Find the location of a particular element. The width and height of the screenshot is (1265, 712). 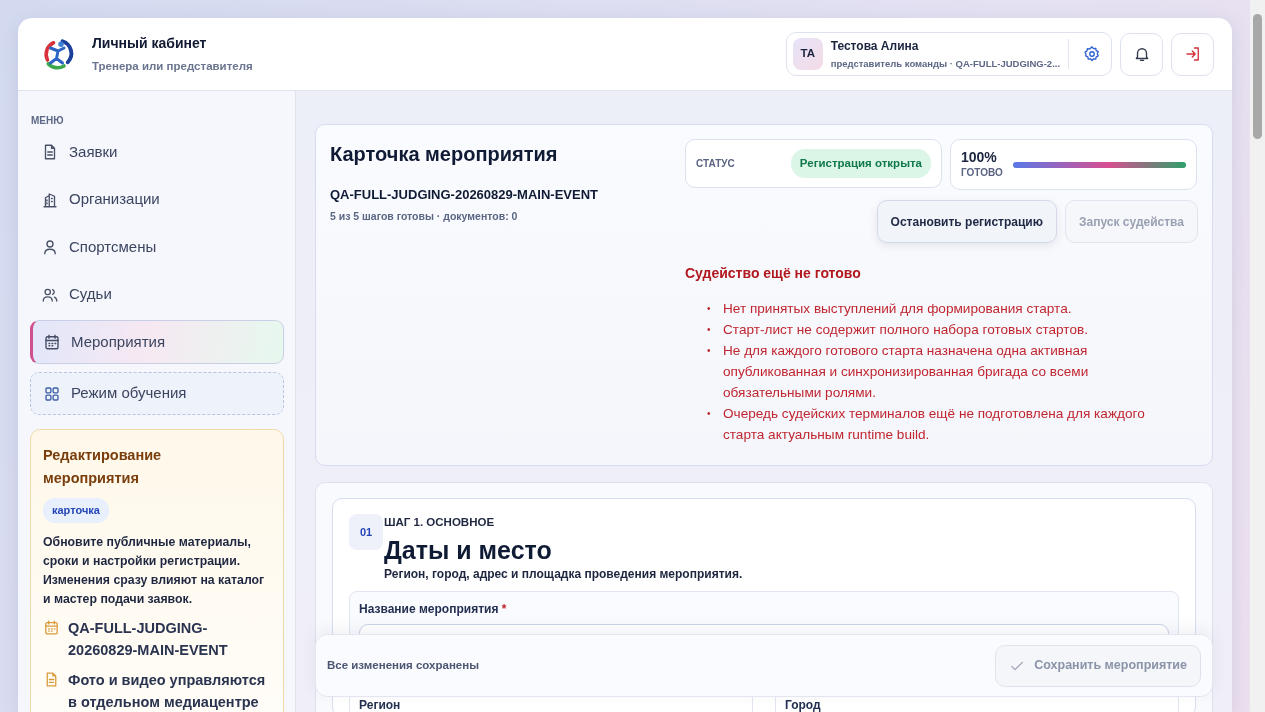

step-number: 01 is located at coordinates (366, 532).